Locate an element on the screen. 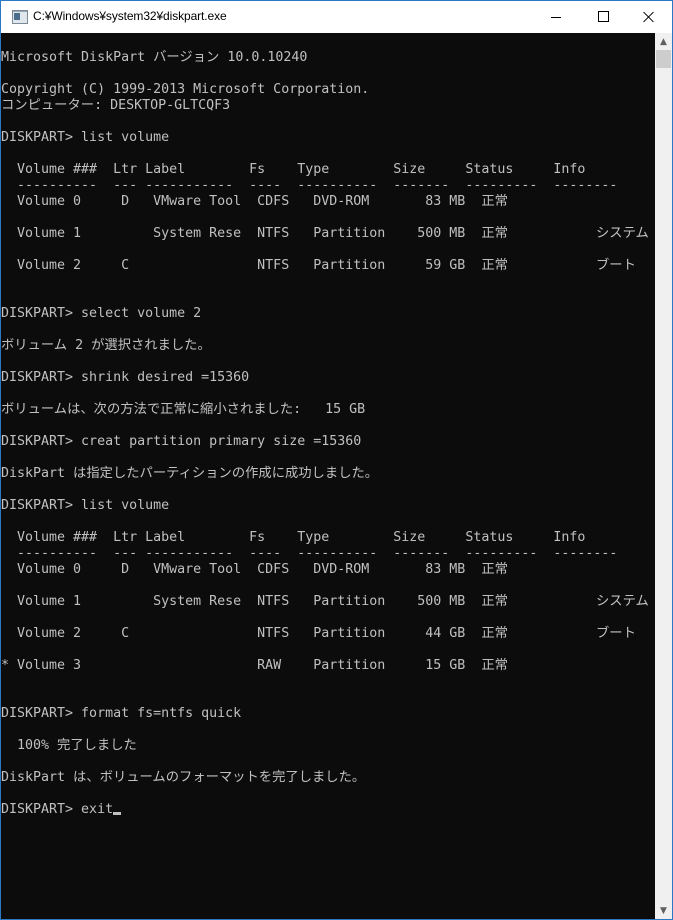 The width and height of the screenshot is (673, 920). scroll-up-button: ▲ is located at coordinates (663, 41).